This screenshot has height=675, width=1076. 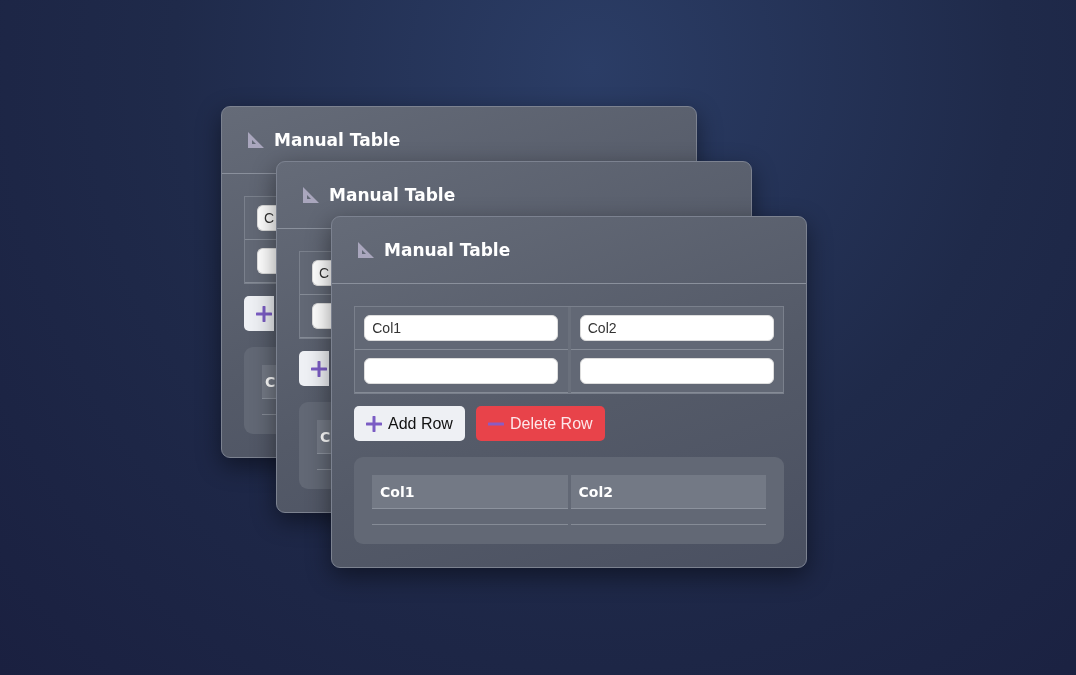 I want to click on add-row-button: Add Row, so click(x=409, y=423).